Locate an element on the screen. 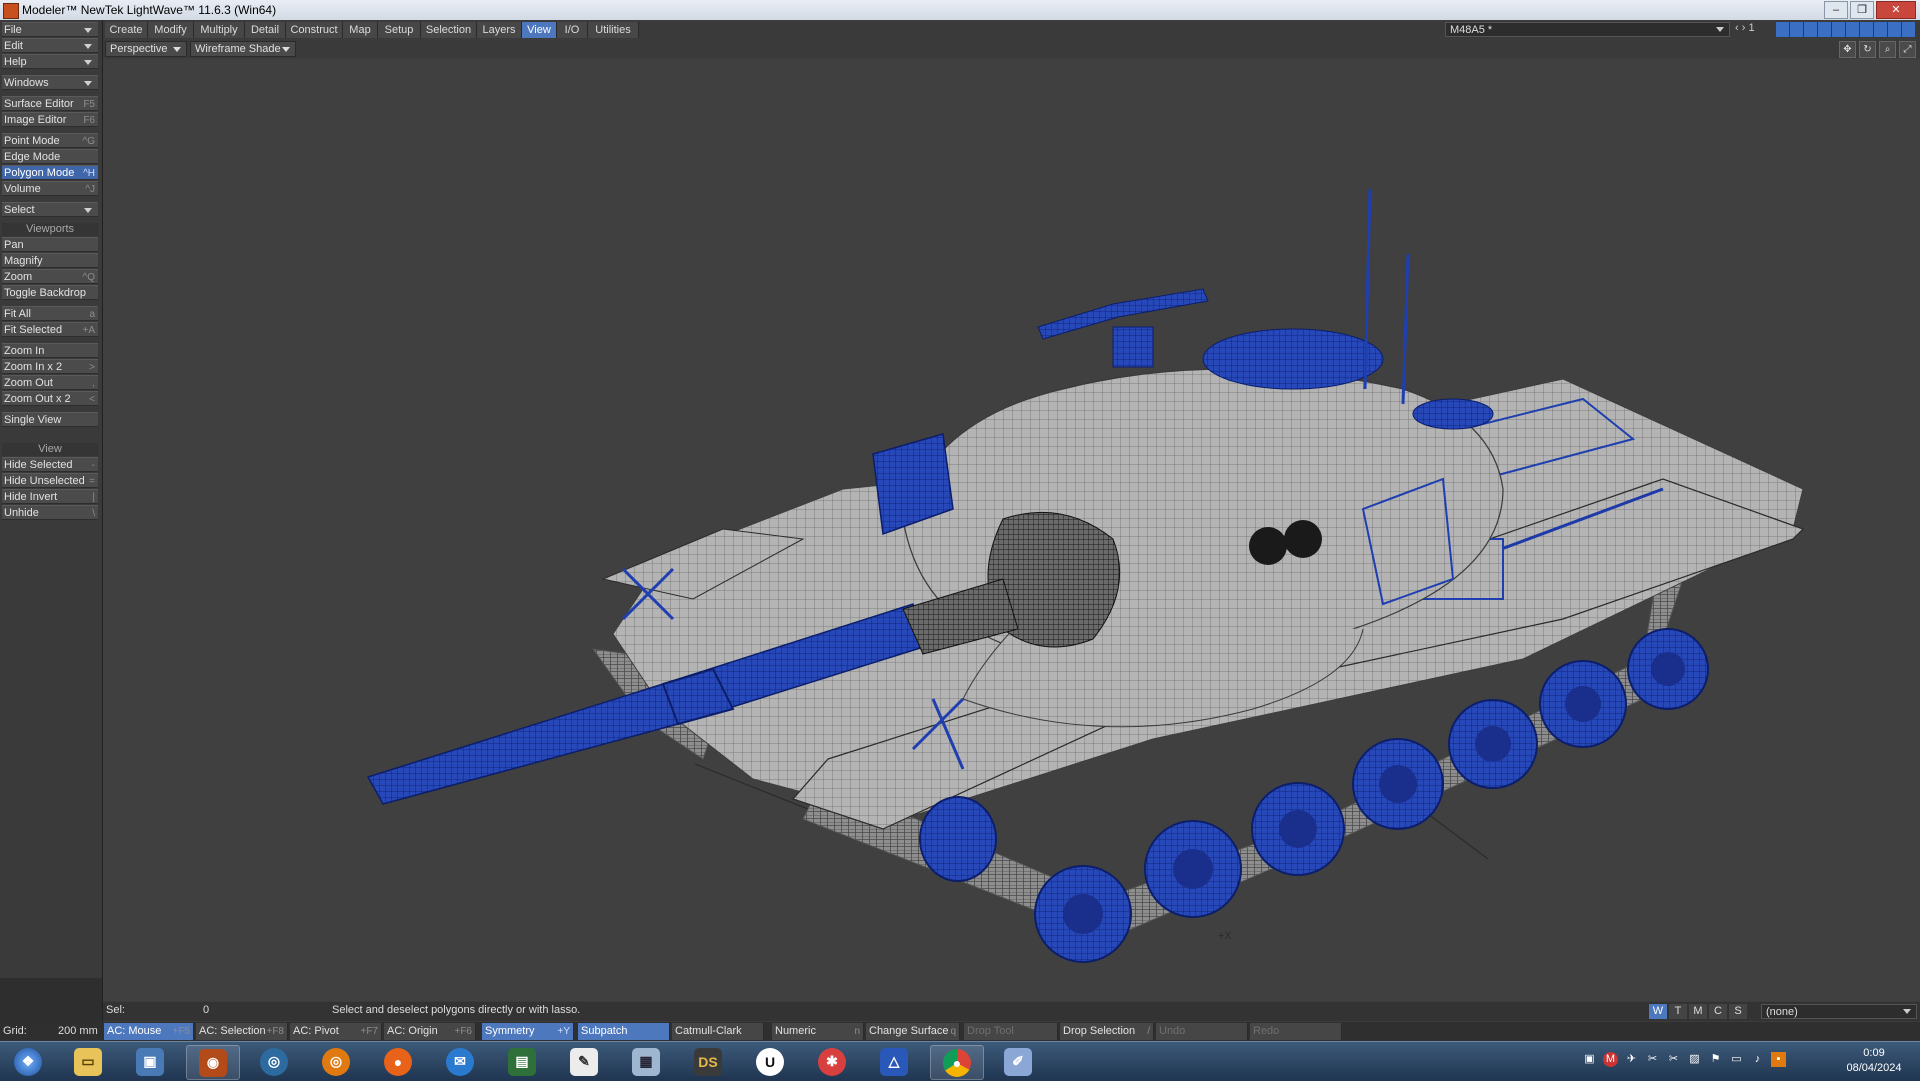  c-toggle: C is located at coordinates (1718, 1011).